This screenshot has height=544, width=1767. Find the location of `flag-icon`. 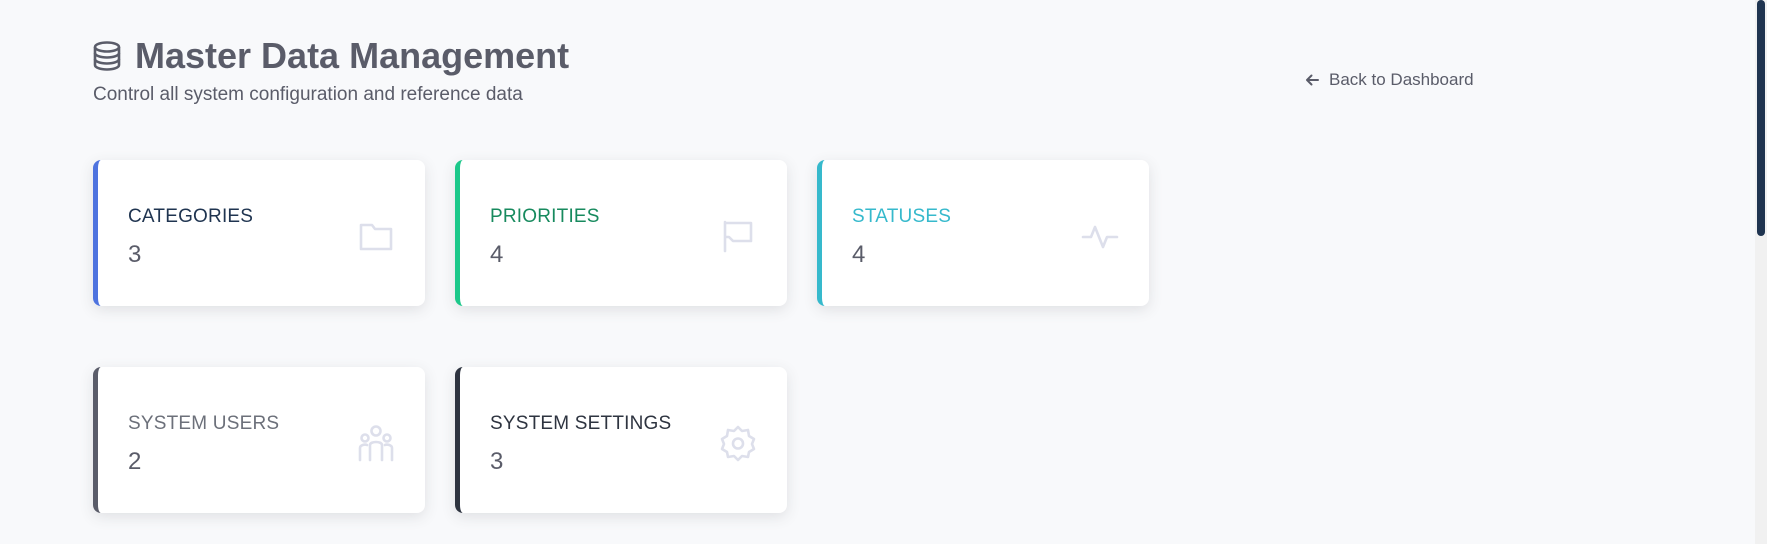

flag-icon is located at coordinates (738, 236).